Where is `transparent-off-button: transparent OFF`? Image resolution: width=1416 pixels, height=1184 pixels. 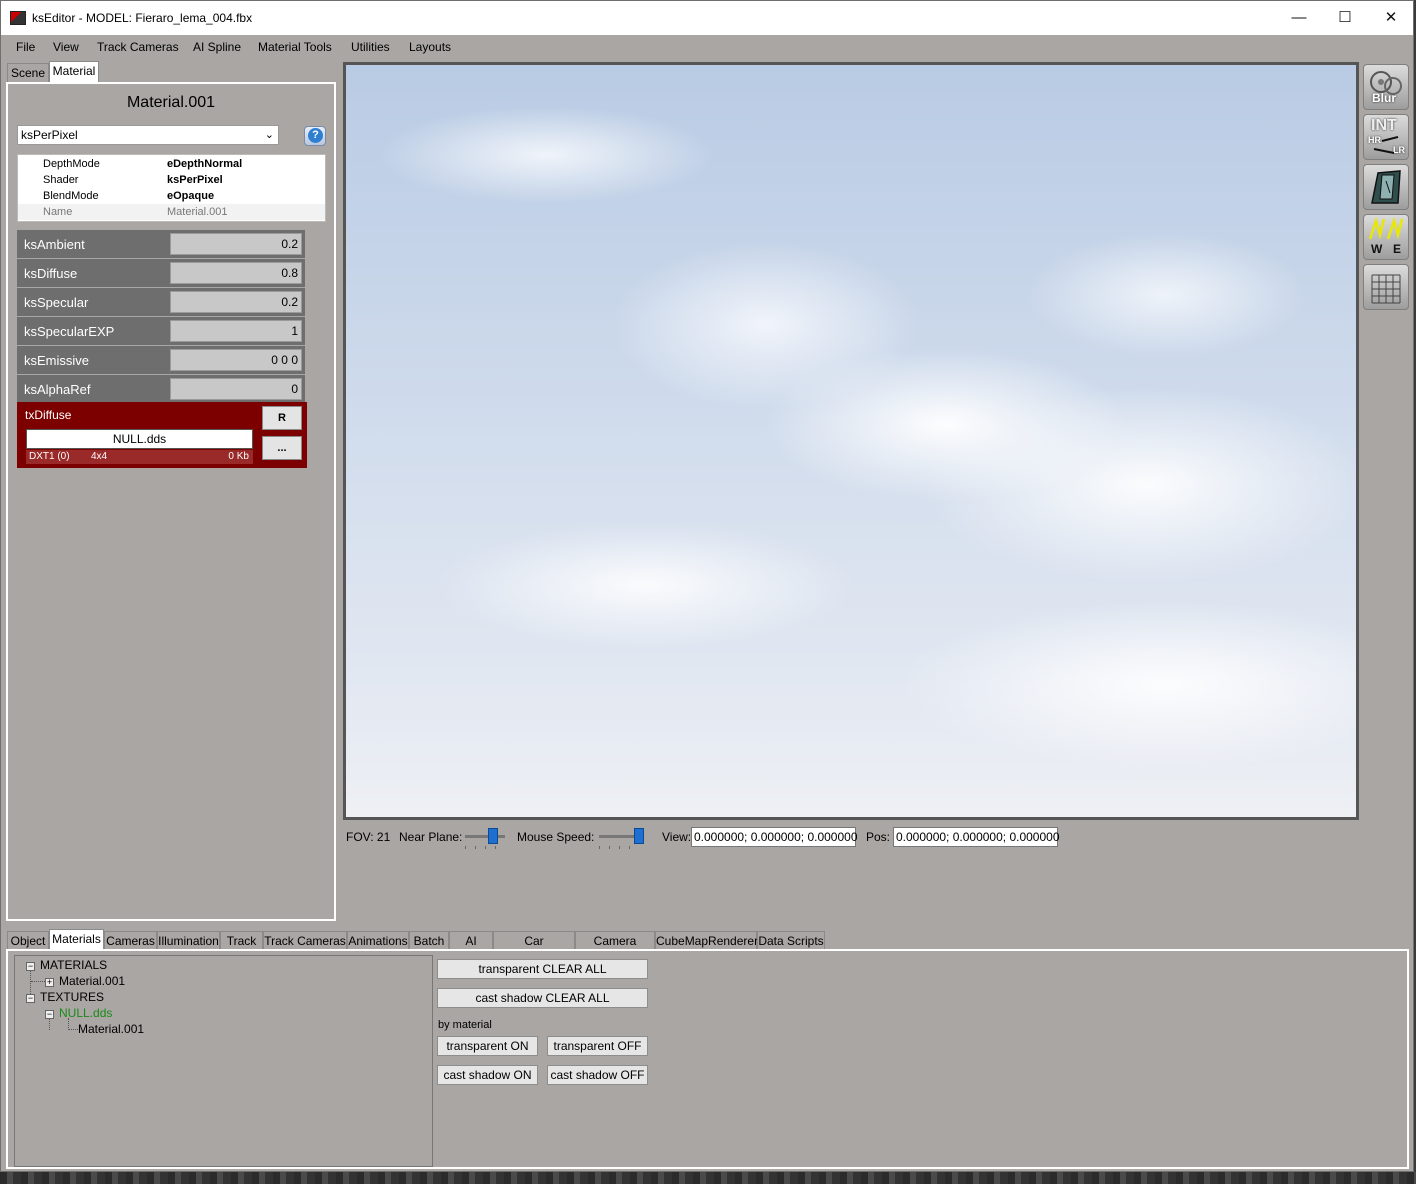 transparent-off-button: transparent OFF is located at coordinates (597, 1046).